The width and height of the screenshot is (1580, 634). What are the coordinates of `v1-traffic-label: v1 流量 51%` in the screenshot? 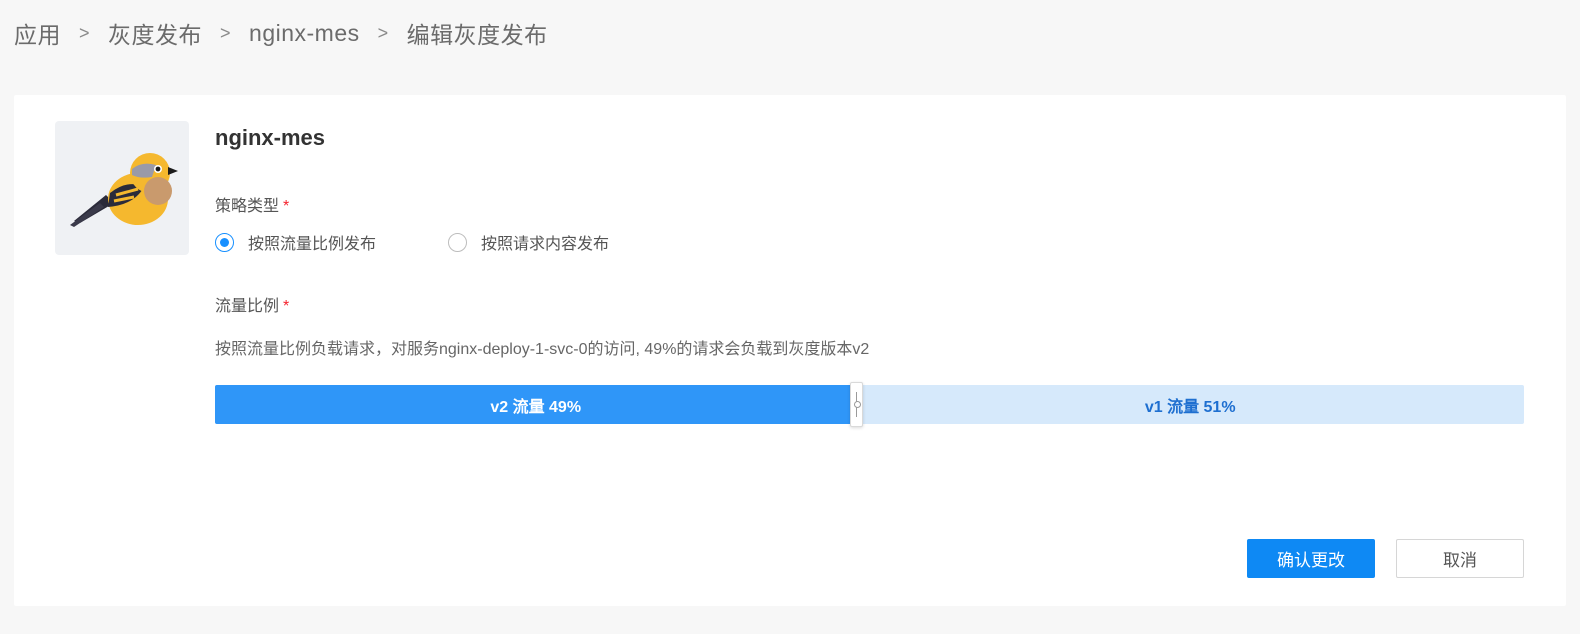 It's located at (1190, 407).